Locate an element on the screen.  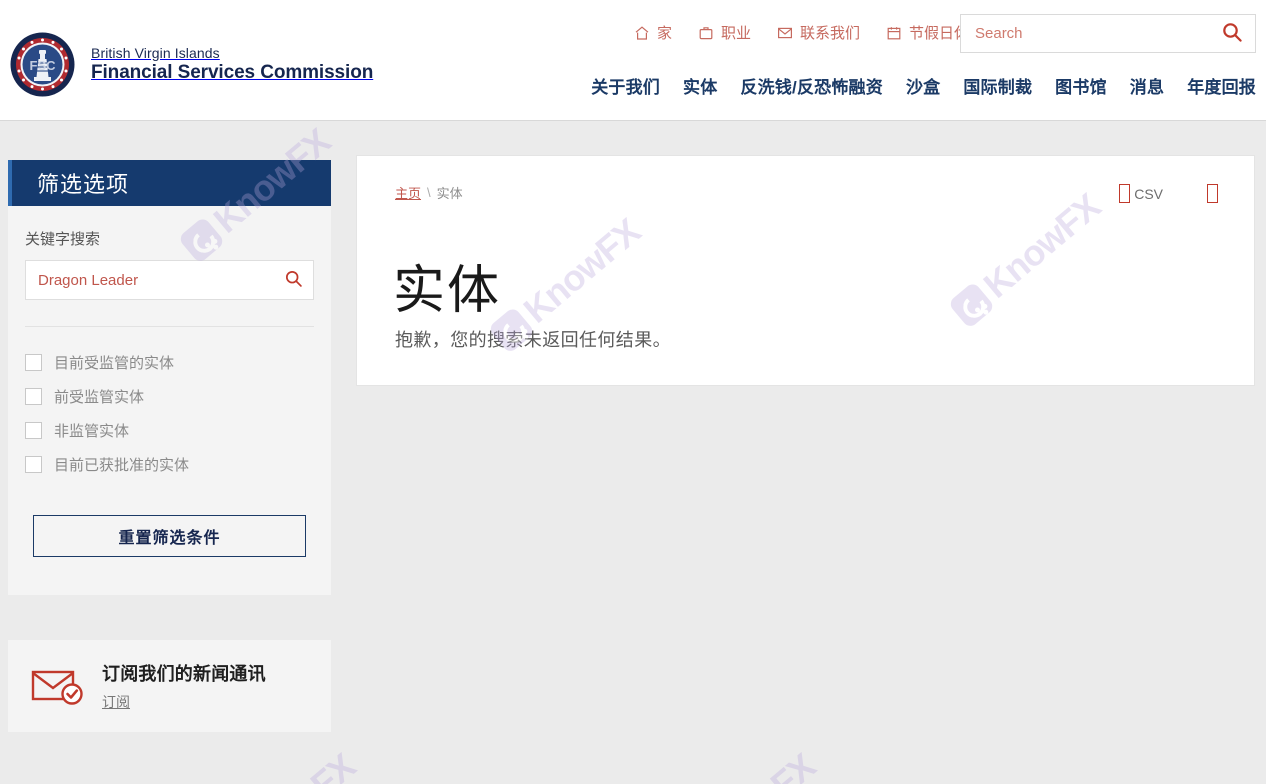
nav-item-library: 图书馆 is located at coordinates (1081, 85).